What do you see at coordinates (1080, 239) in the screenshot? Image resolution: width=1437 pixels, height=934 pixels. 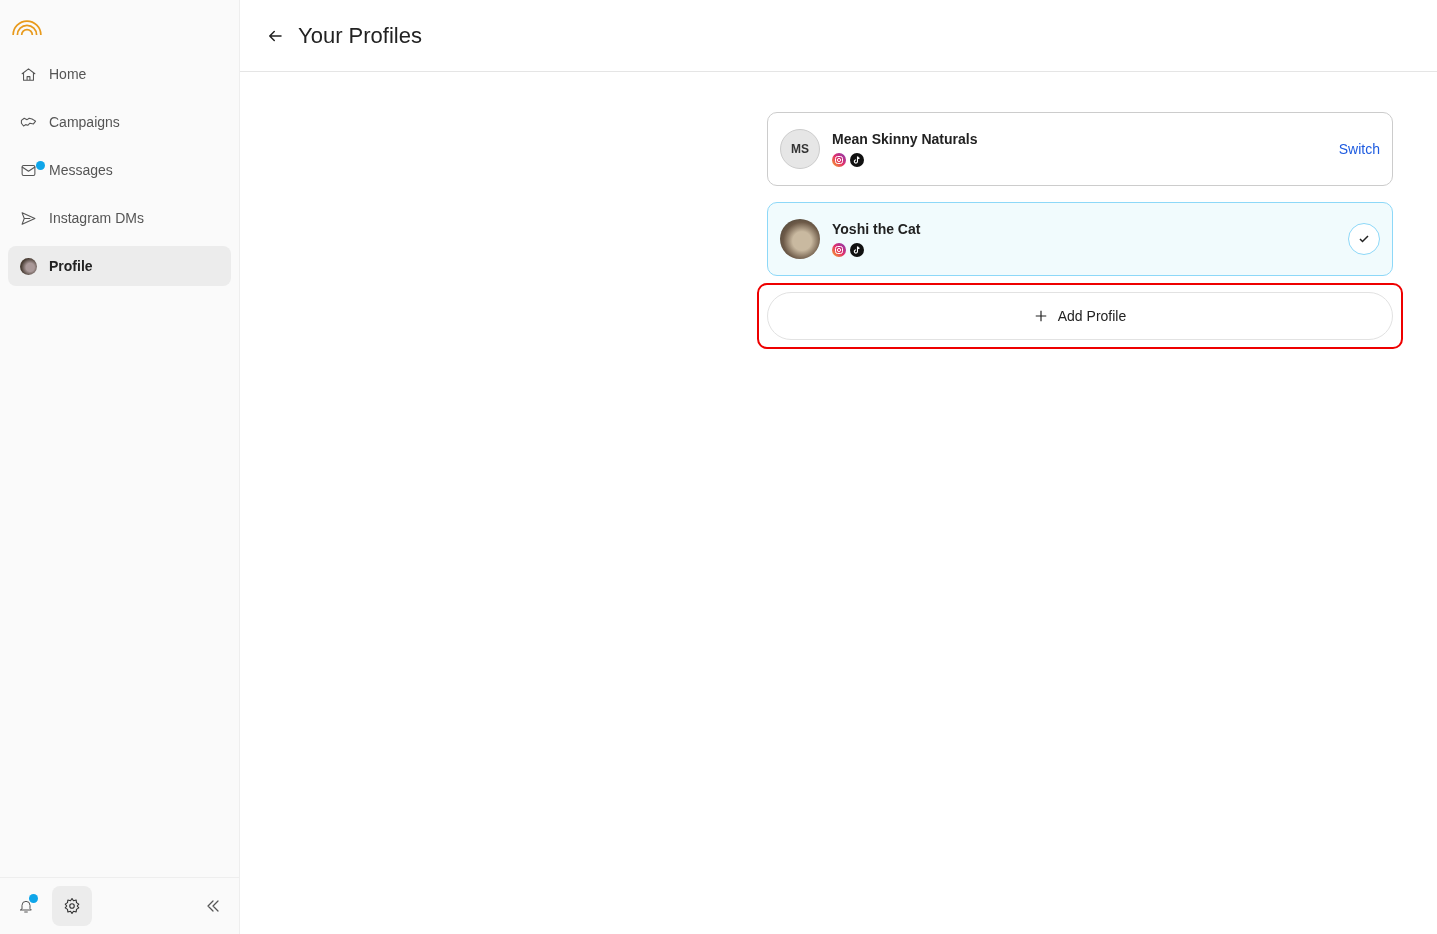 I see `profile-card: Yoshi the Cat` at bounding box center [1080, 239].